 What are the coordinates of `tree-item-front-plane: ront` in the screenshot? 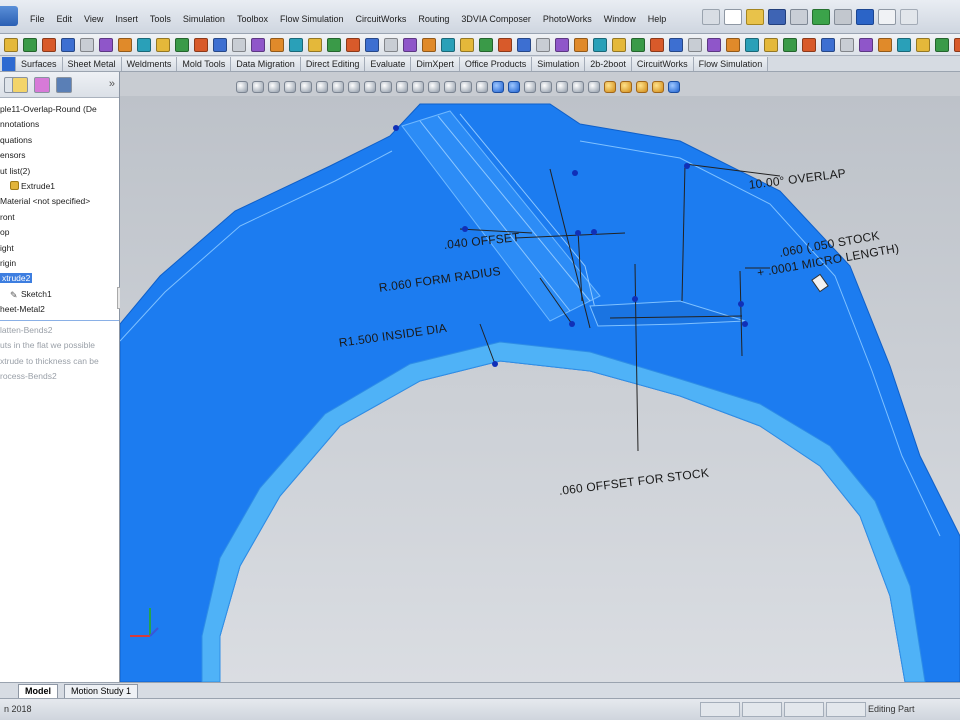 It's located at (59, 217).